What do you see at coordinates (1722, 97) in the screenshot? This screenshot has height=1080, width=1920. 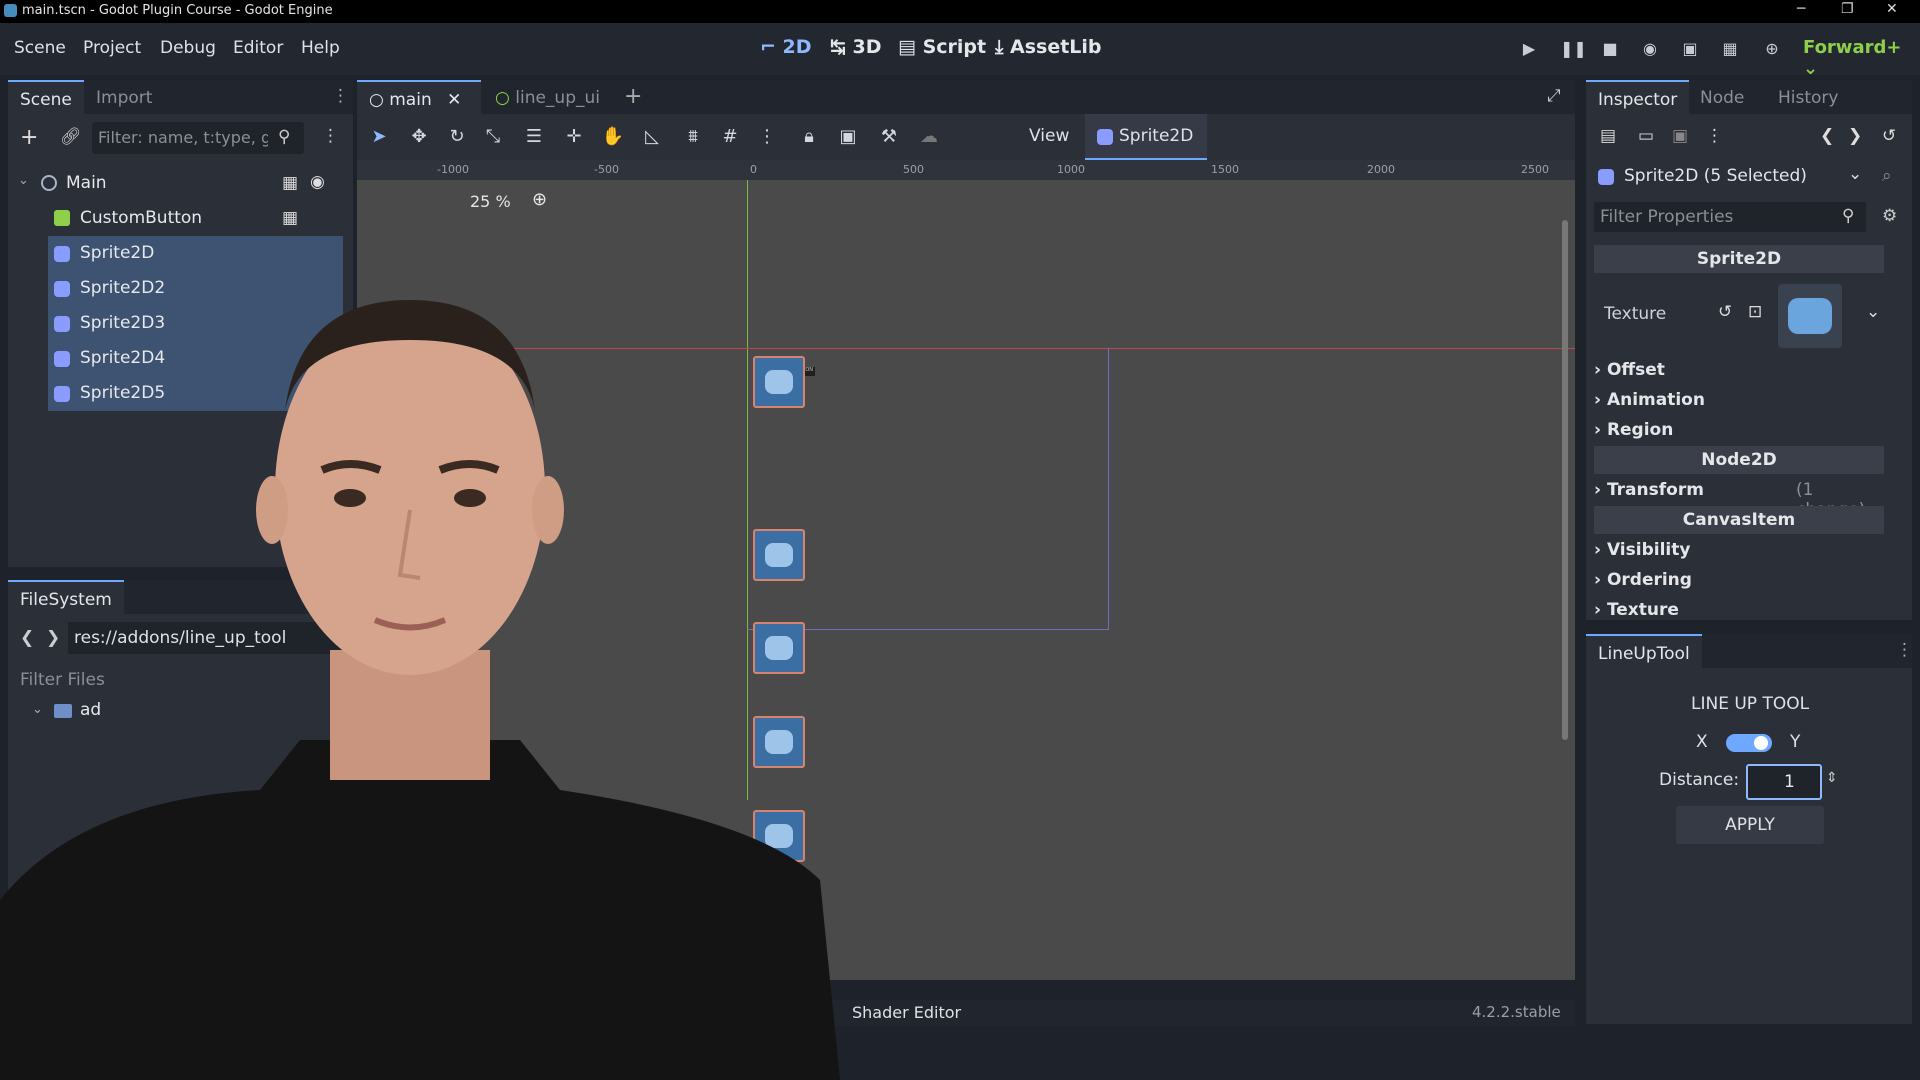 I see `tab-node: Node` at bounding box center [1722, 97].